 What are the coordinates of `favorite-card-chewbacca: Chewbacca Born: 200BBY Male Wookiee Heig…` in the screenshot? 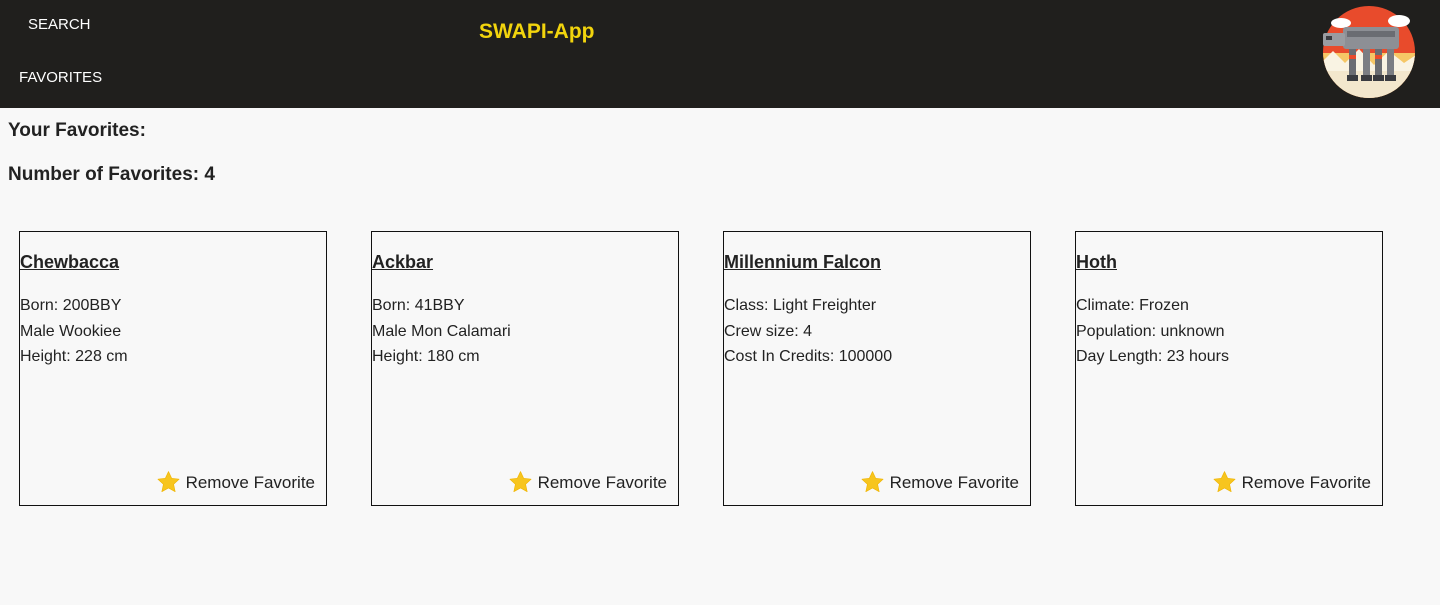 It's located at (173, 368).